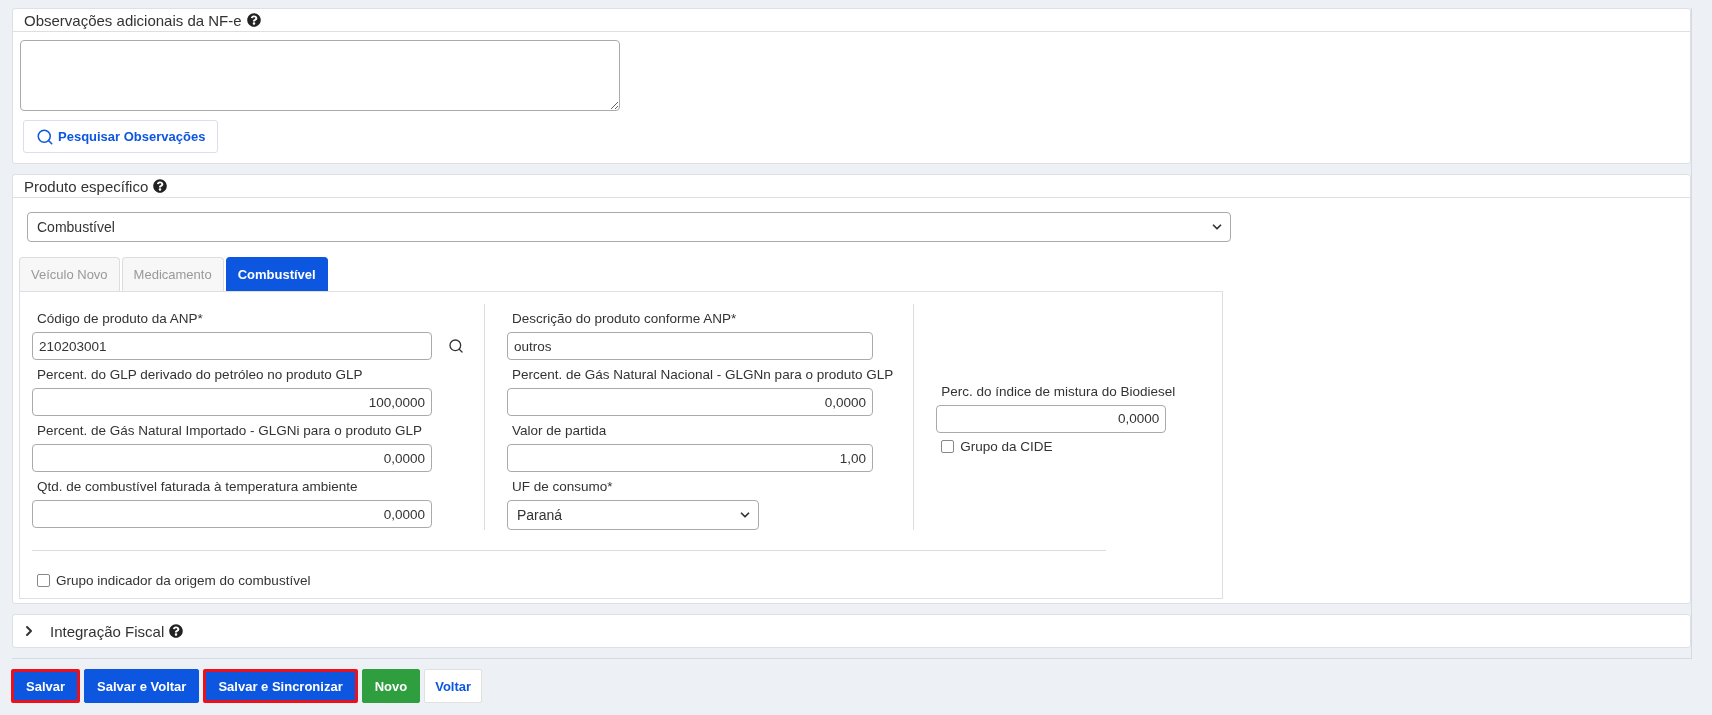 The height and width of the screenshot is (715, 1712). Describe the element at coordinates (86, 186) in the screenshot. I see `panel-title: Produto específico` at that location.